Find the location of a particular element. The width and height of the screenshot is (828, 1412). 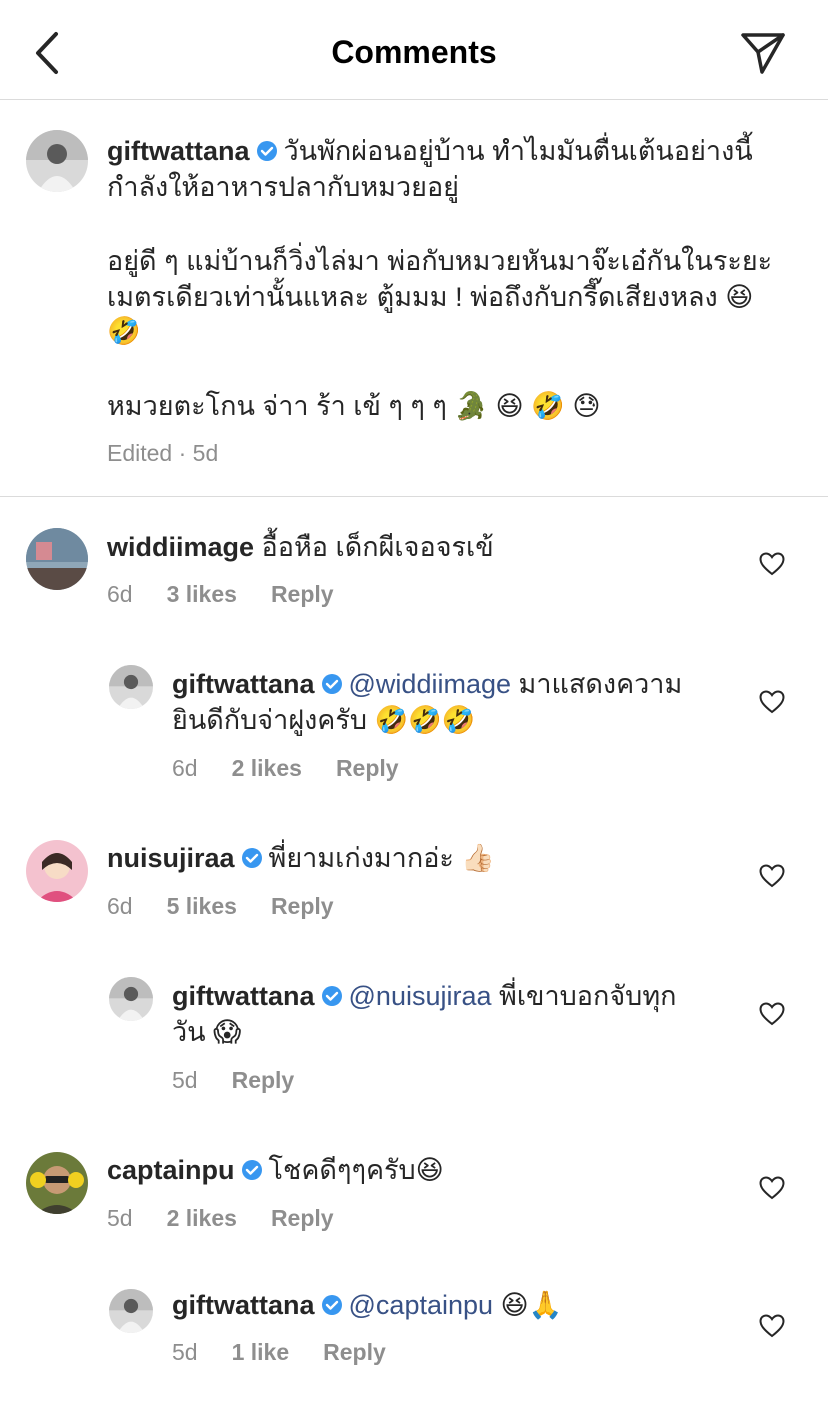

comment-meta: 6d 2 likes Reply is located at coordinates (302, 768).